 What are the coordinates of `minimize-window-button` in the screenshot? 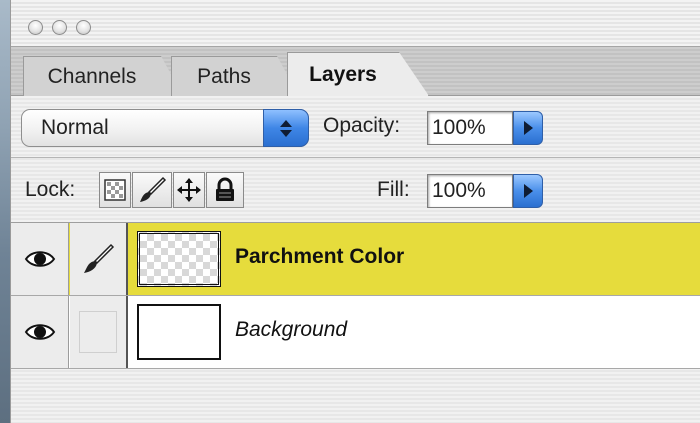 It's located at (59, 27).